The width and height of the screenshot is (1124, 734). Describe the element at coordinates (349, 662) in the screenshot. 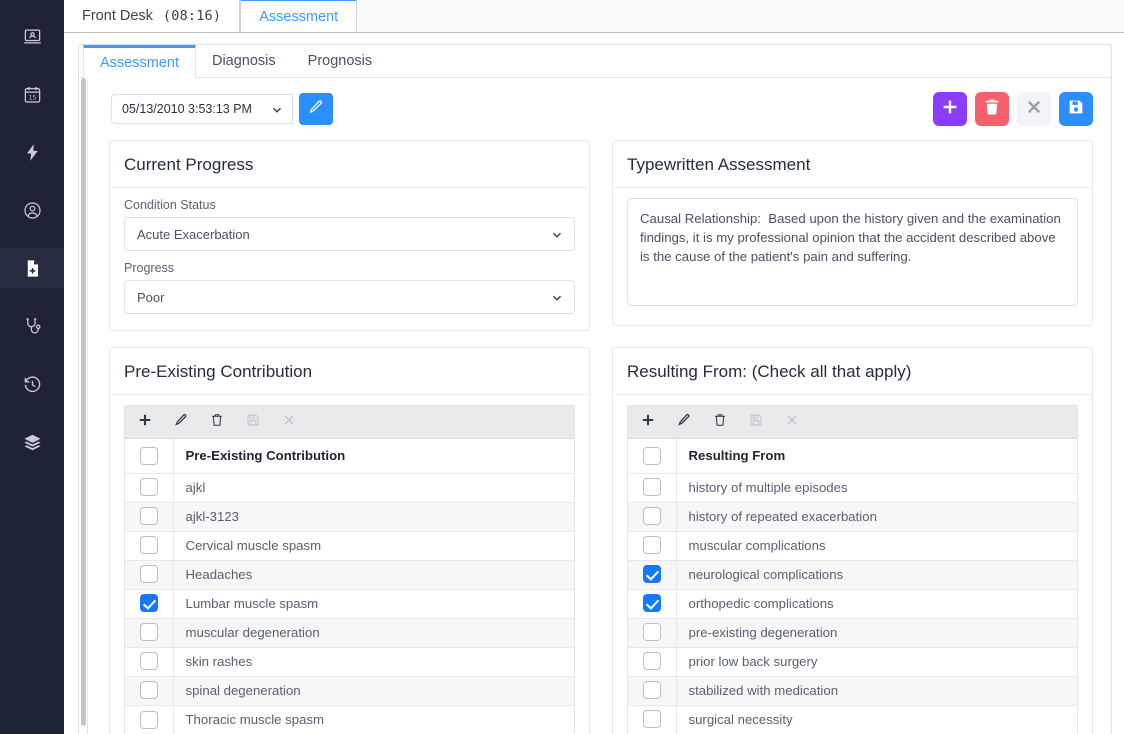

I see `table-row: skin rashes` at that location.